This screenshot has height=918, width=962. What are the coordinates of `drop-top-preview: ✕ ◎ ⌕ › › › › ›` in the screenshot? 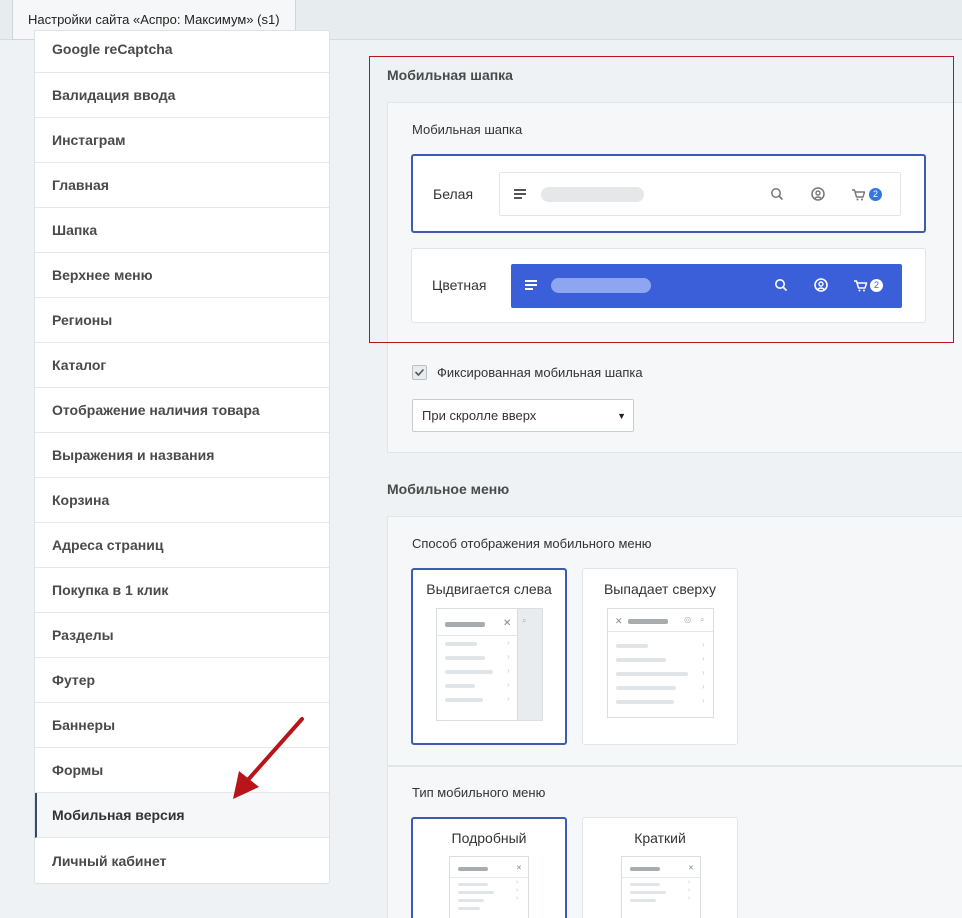 It's located at (660, 663).